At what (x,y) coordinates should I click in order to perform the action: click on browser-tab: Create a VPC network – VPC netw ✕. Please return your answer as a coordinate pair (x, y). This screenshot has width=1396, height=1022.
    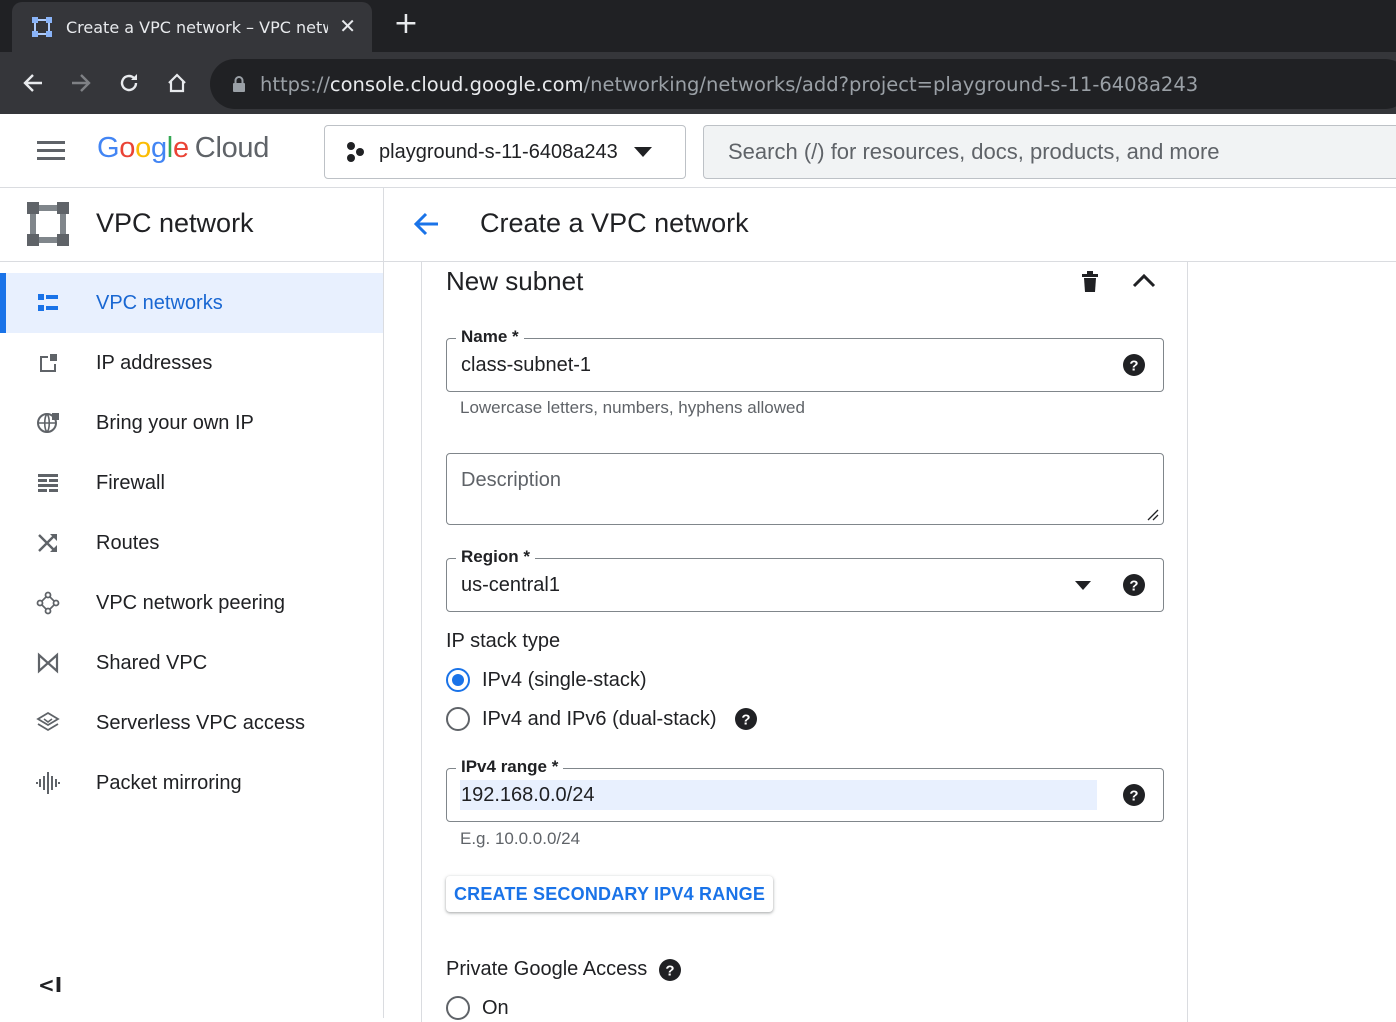
    Looking at the image, I should click on (192, 27).